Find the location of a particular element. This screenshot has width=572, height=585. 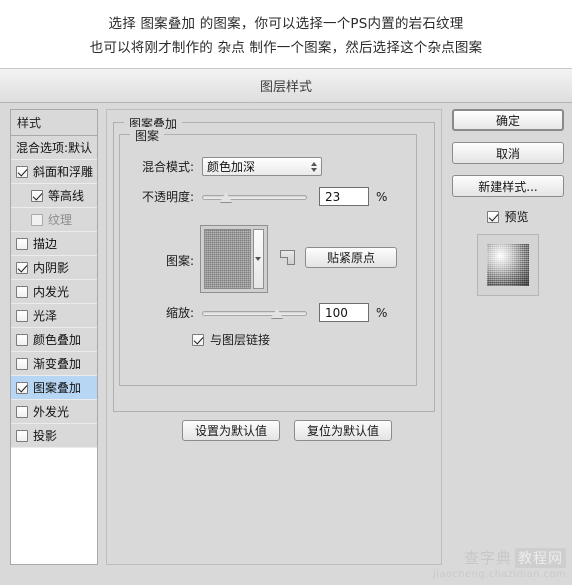

styles-list-item-label: 混合选项:默认 is located at coordinates (54, 148).